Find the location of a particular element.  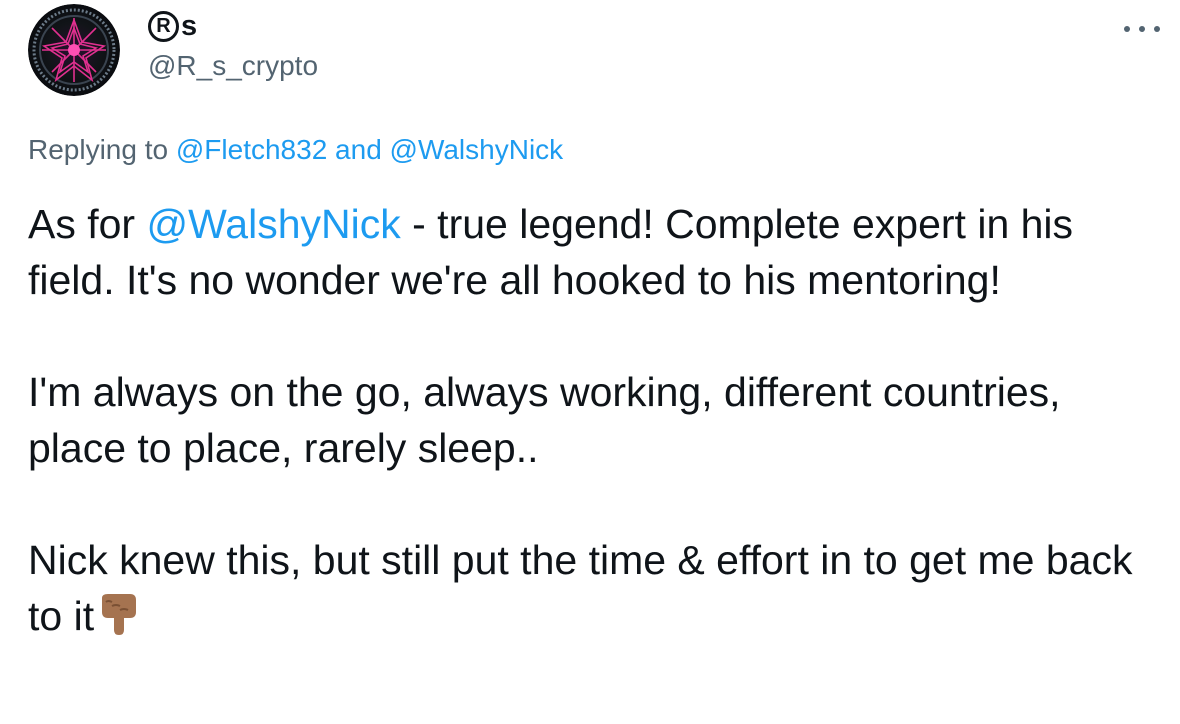

mention-walshynick: @WalshyNick is located at coordinates (477, 149).